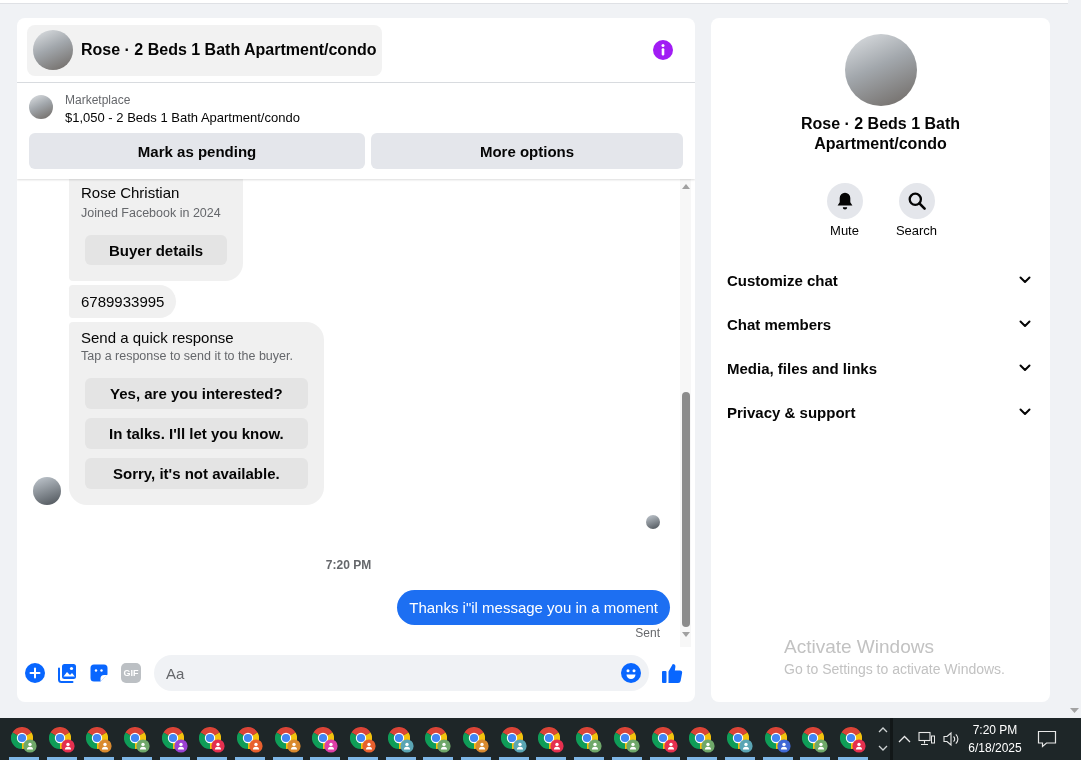  What do you see at coordinates (883, 730) in the screenshot?
I see `scroll-up-icon` at bounding box center [883, 730].